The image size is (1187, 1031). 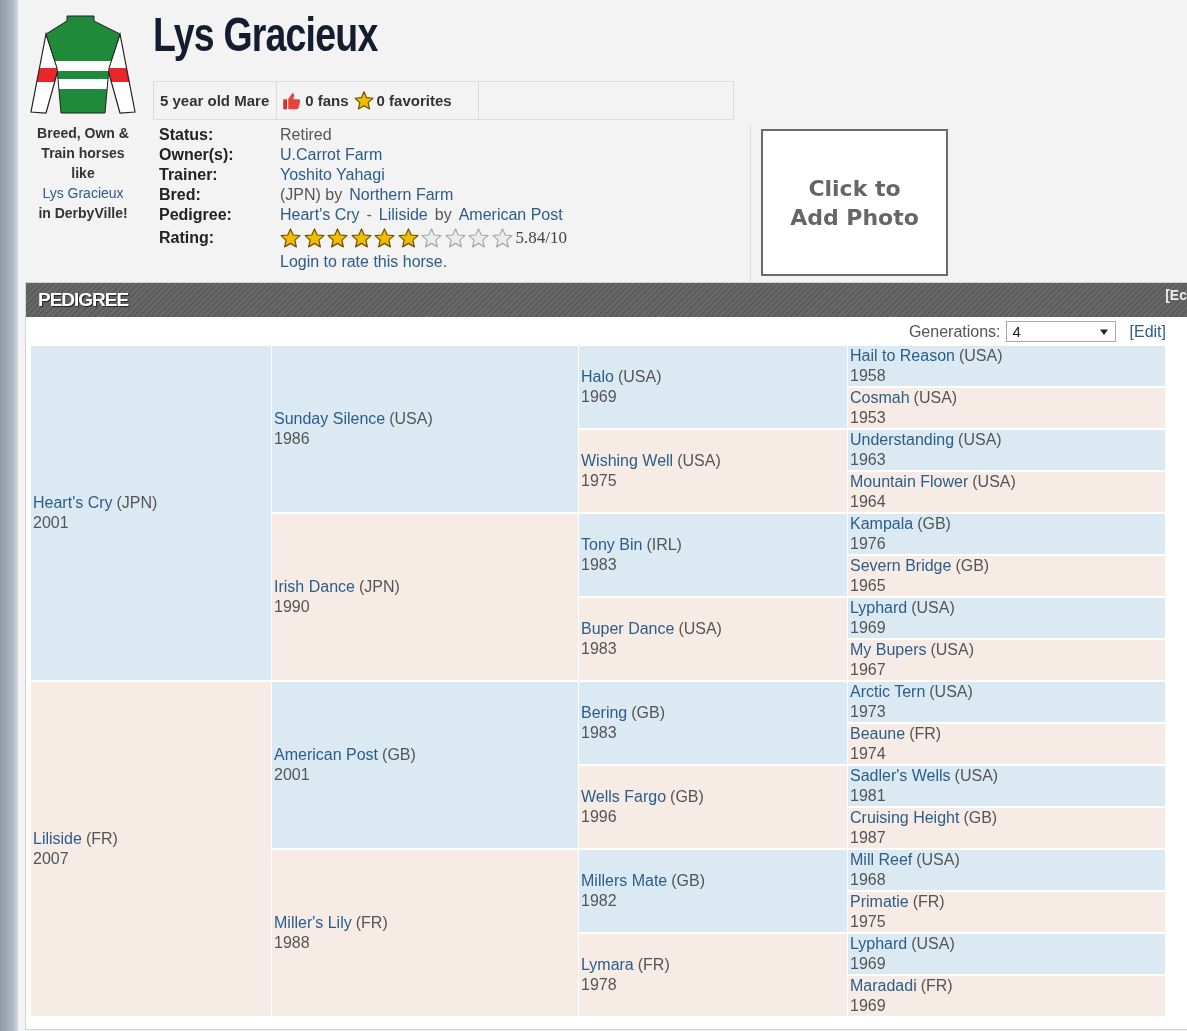 What do you see at coordinates (878, 734) in the screenshot?
I see `horse-link: Beaune` at bounding box center [878, 734].